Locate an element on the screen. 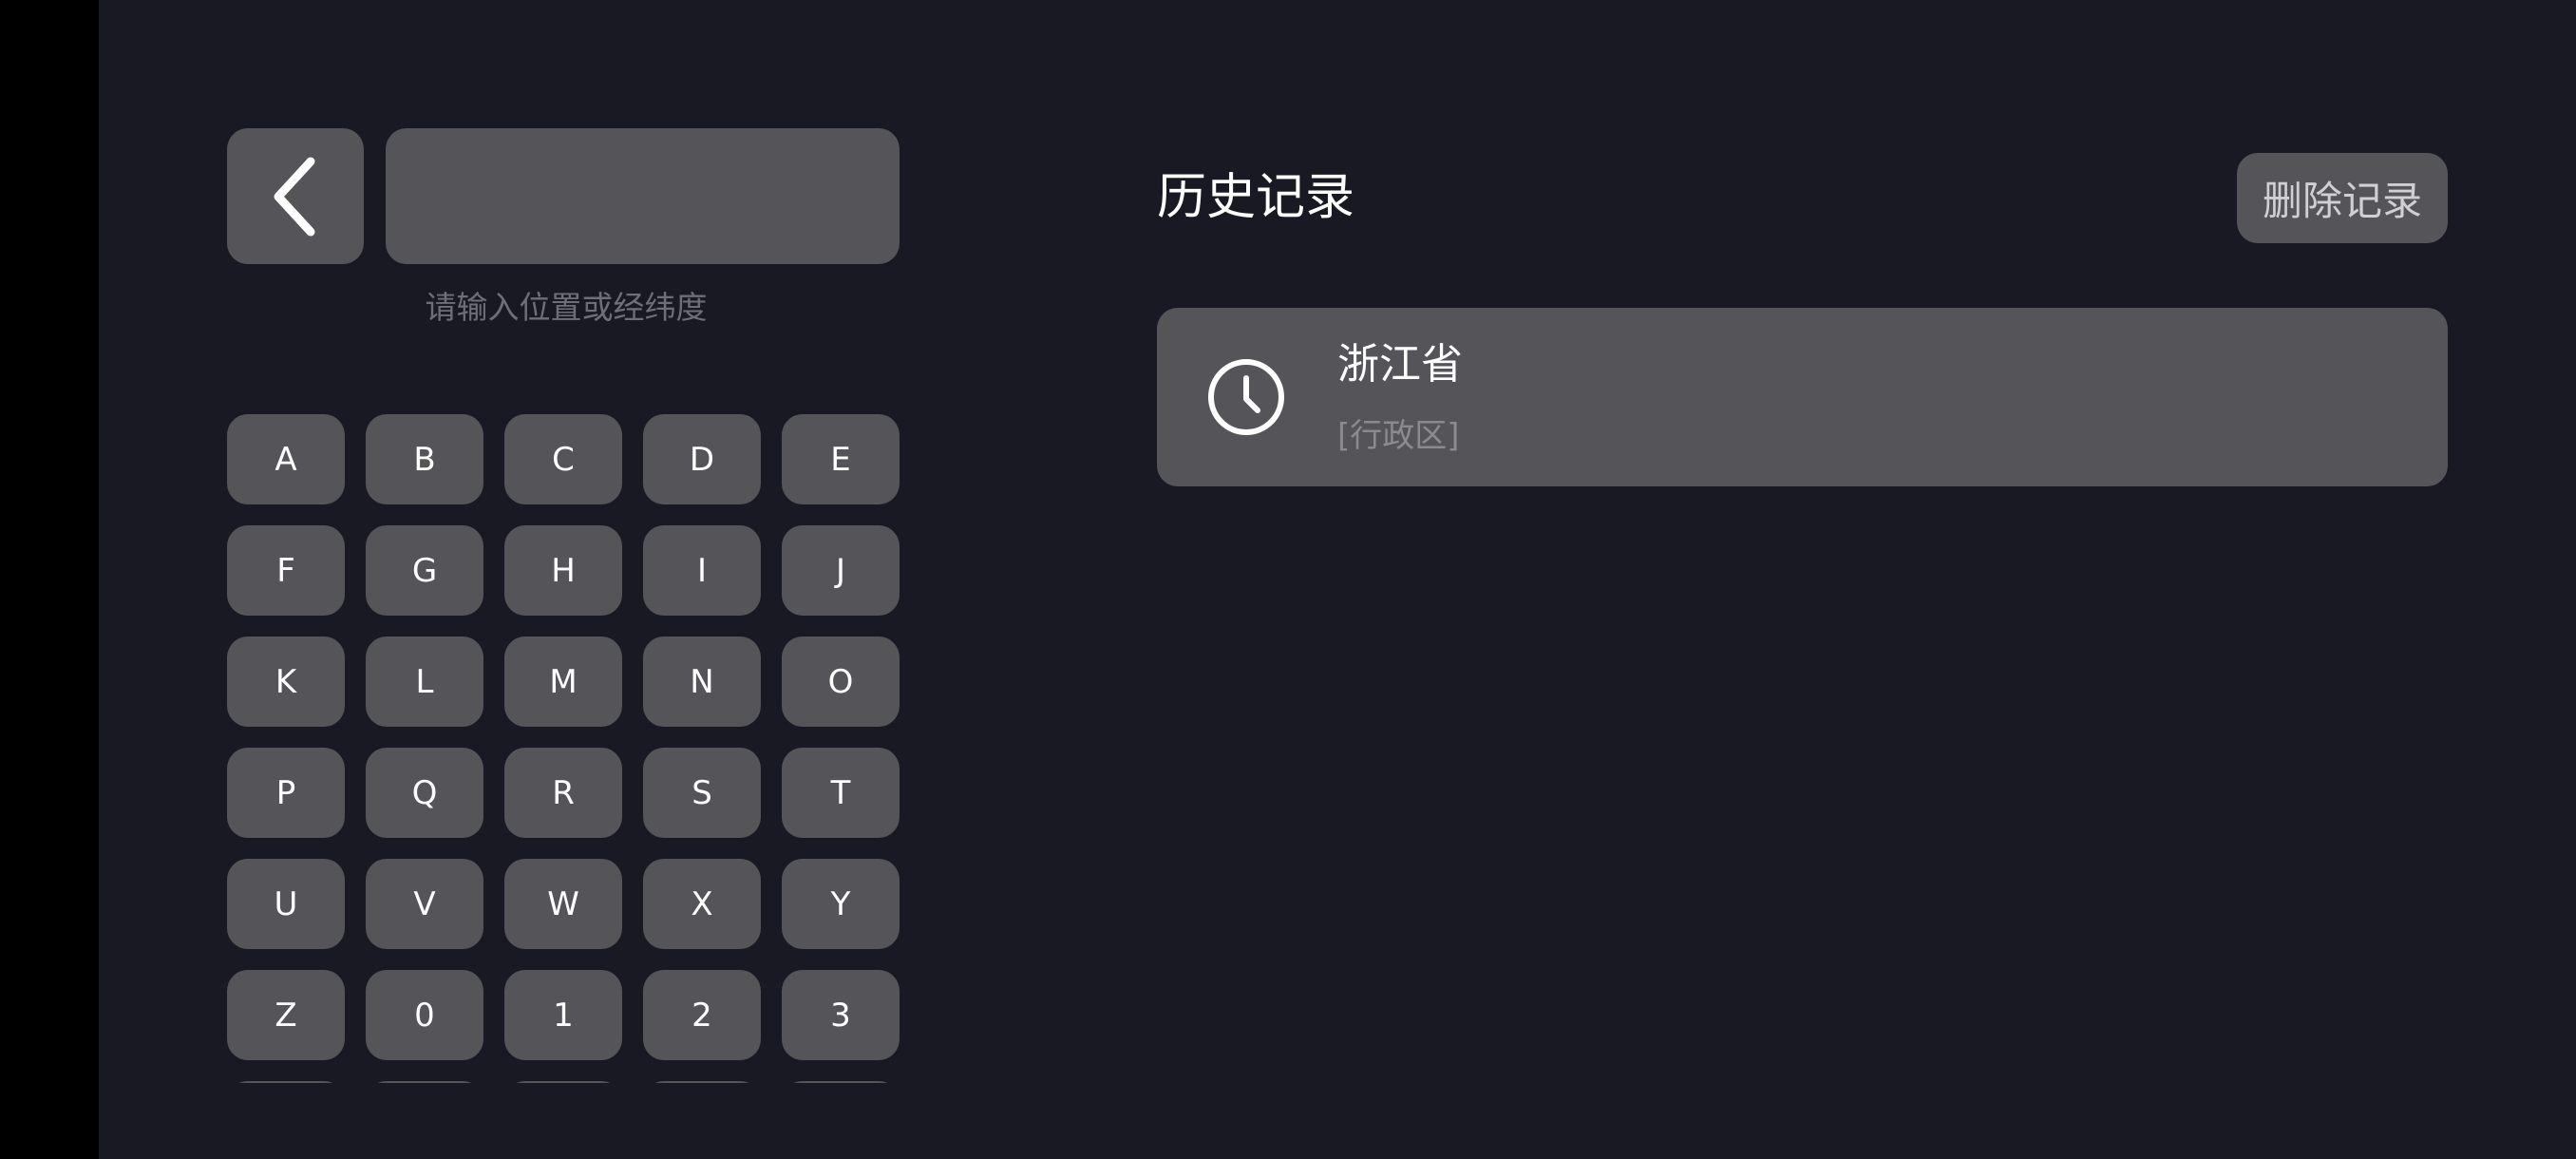 This screenshot has height=1159, width=2576. key-q: Q is located at coordinates (424, 793).